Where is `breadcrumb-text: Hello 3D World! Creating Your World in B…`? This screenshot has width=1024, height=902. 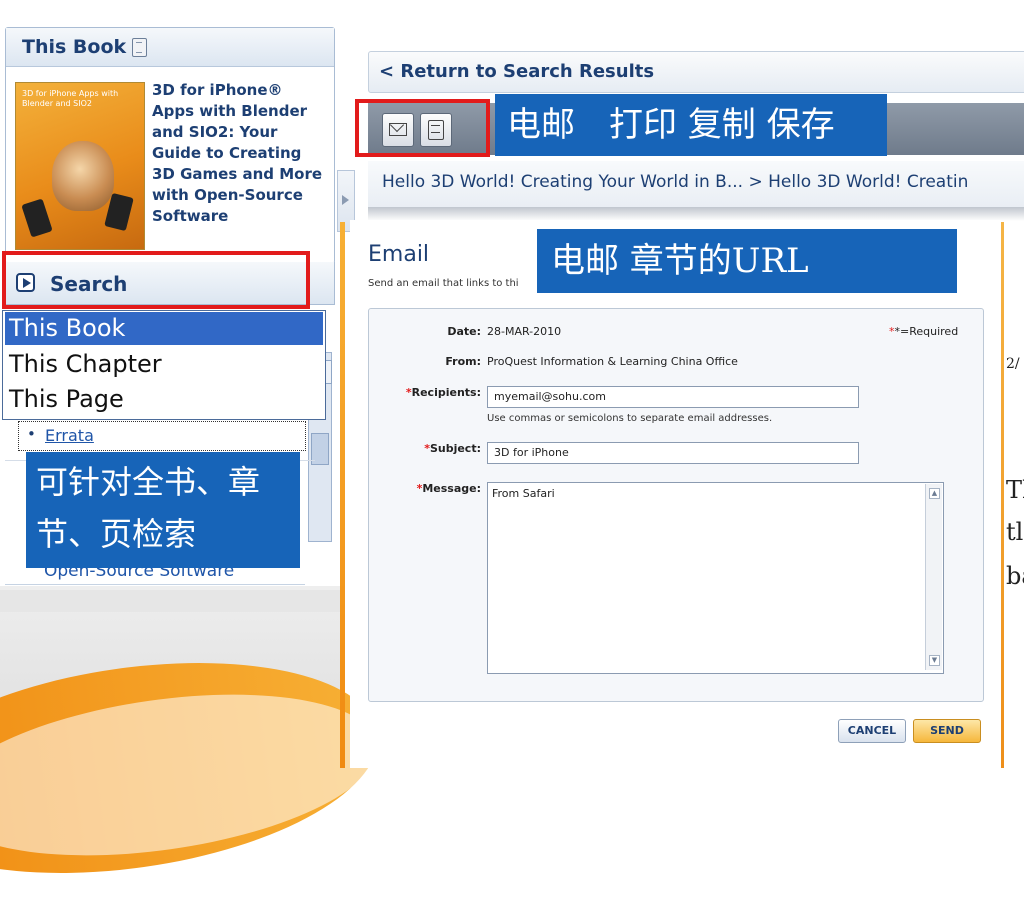 breadcrumb-text: Hello 3D World! Creating Your World in B… is located at coordinates (675, 182).